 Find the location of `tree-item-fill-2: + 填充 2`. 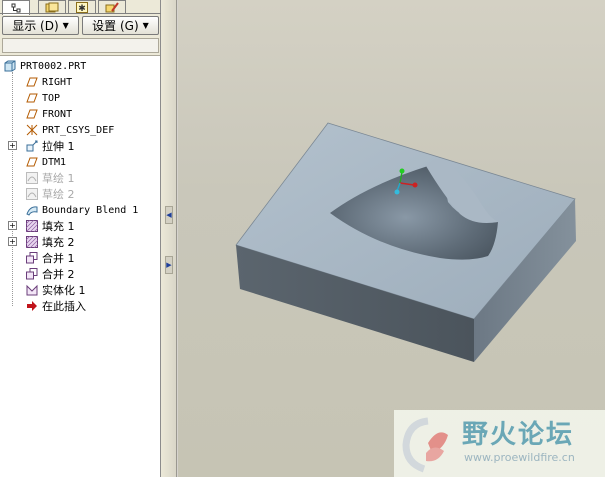

tree-item-fill-2: + 填充 2 is located at coordinates (80, 242).